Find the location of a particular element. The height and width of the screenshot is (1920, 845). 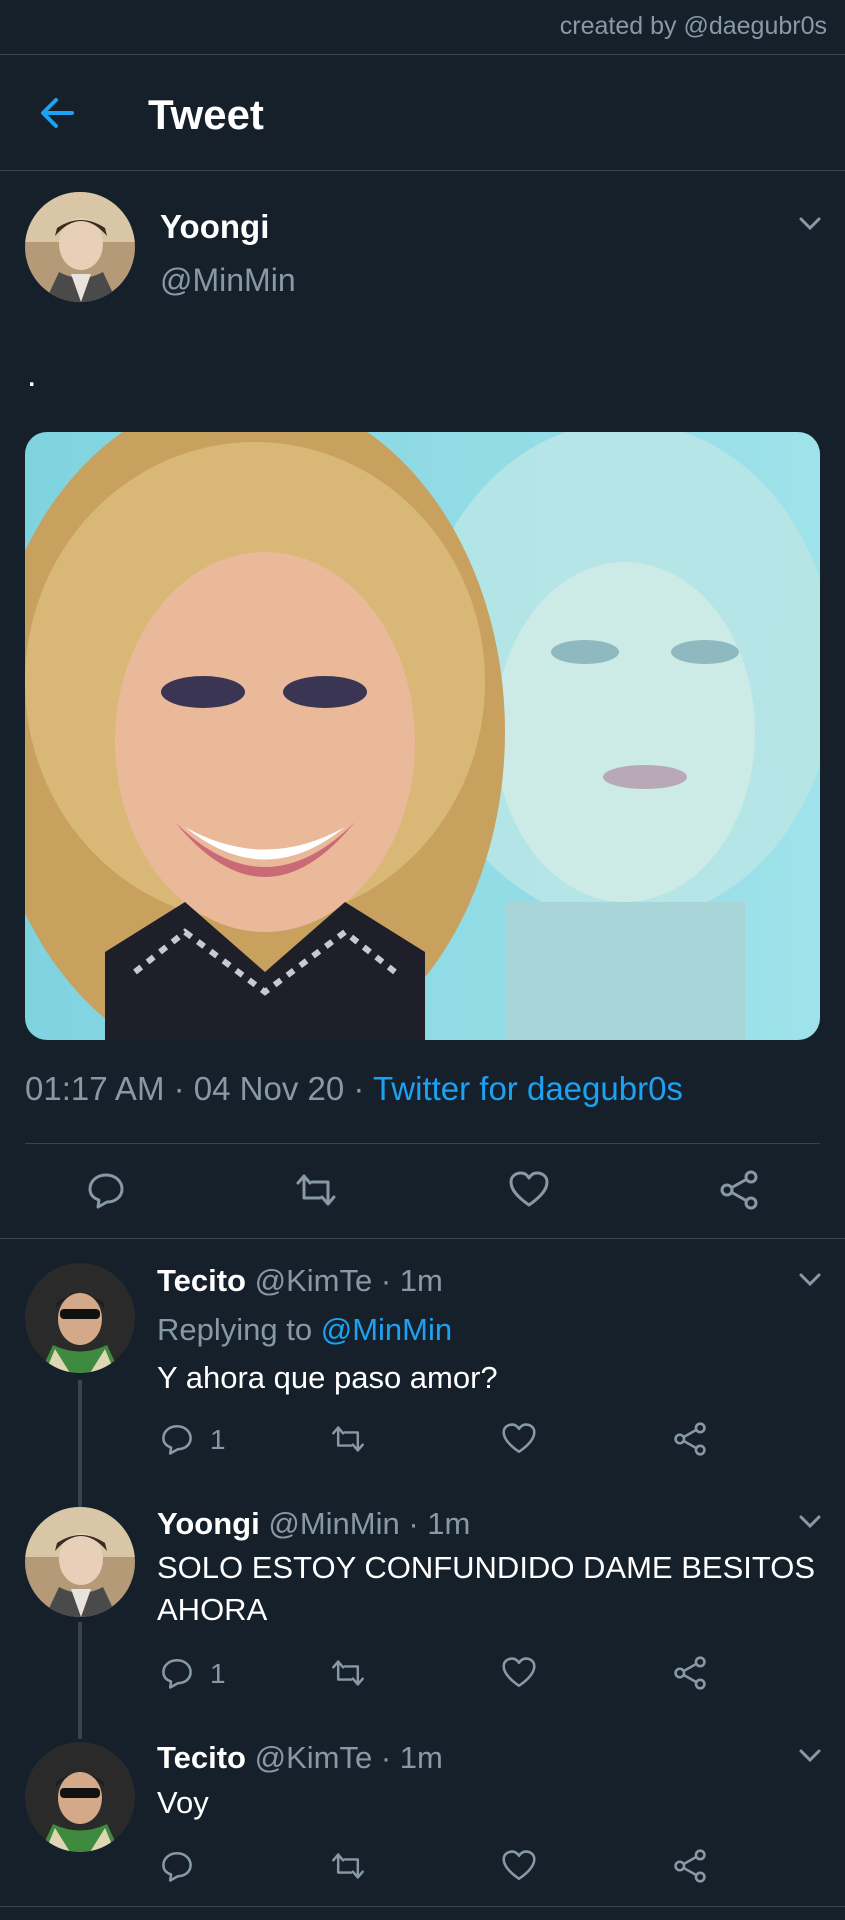

tweet-source-link: Twitter for daegubr0s is located at coordinates (528, 1088).